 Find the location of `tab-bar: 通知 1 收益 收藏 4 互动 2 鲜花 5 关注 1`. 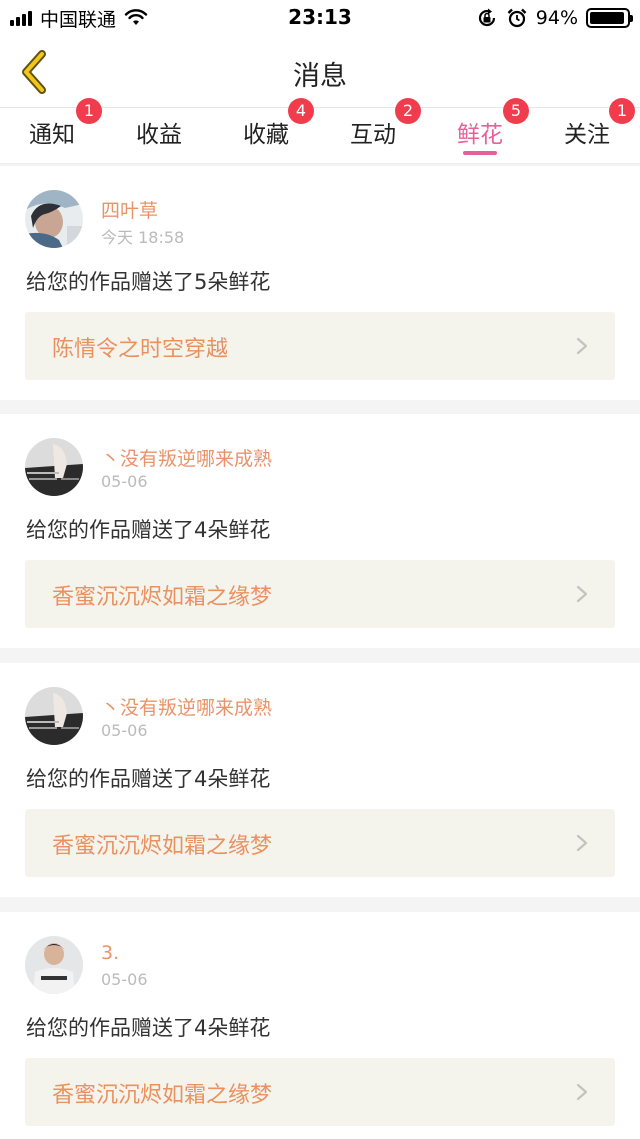

tab-bar: 通知 1 收益 收藏 4 互动 2 鲜花 5 关注 1 is located at coordinates (320, 131).